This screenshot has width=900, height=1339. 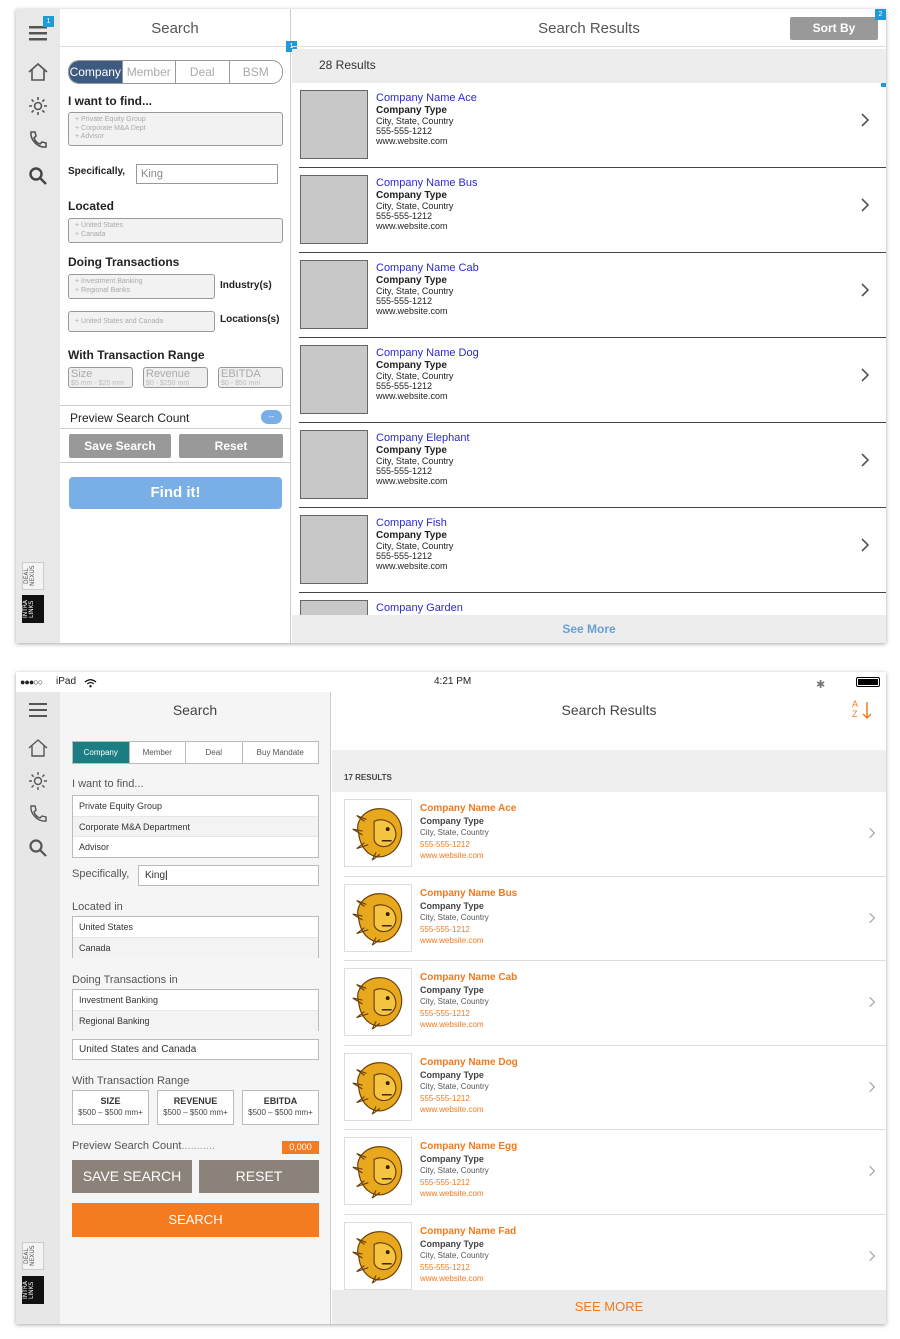 What do you see at coordinates (38, 1008) in the screenshot?
I see `side-rail: DEAL NEXUS INTRA LINKS` at bounding box center [38, 1008].